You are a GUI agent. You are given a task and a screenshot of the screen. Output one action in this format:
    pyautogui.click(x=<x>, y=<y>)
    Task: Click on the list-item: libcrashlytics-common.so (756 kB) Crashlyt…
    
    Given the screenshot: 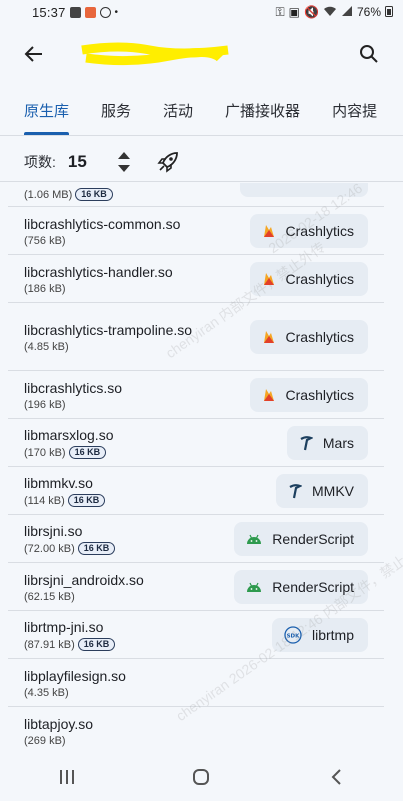 What is the action you would take?
    pyautogui.click(x=196, y=231)
    